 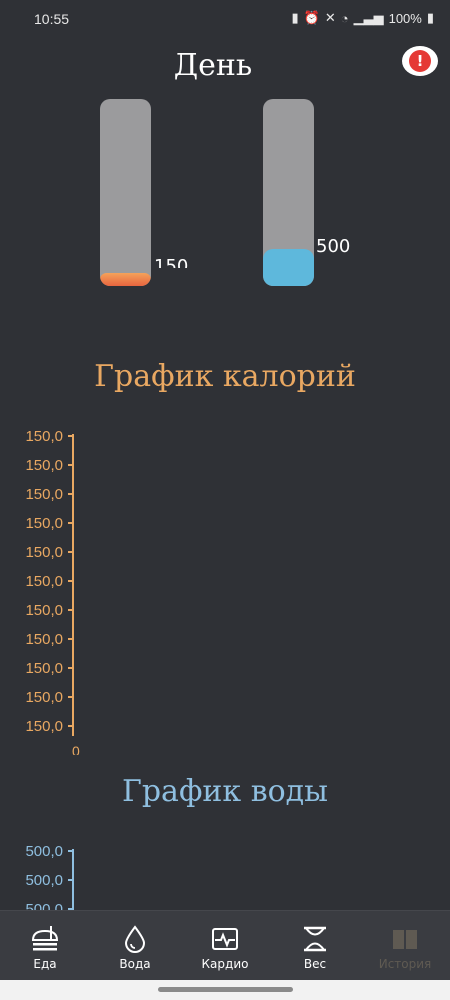 What do you see at coordinates (333, 246) in the screenshot?
I see `water-tube-label: 500` at bounding box center [333, 246].